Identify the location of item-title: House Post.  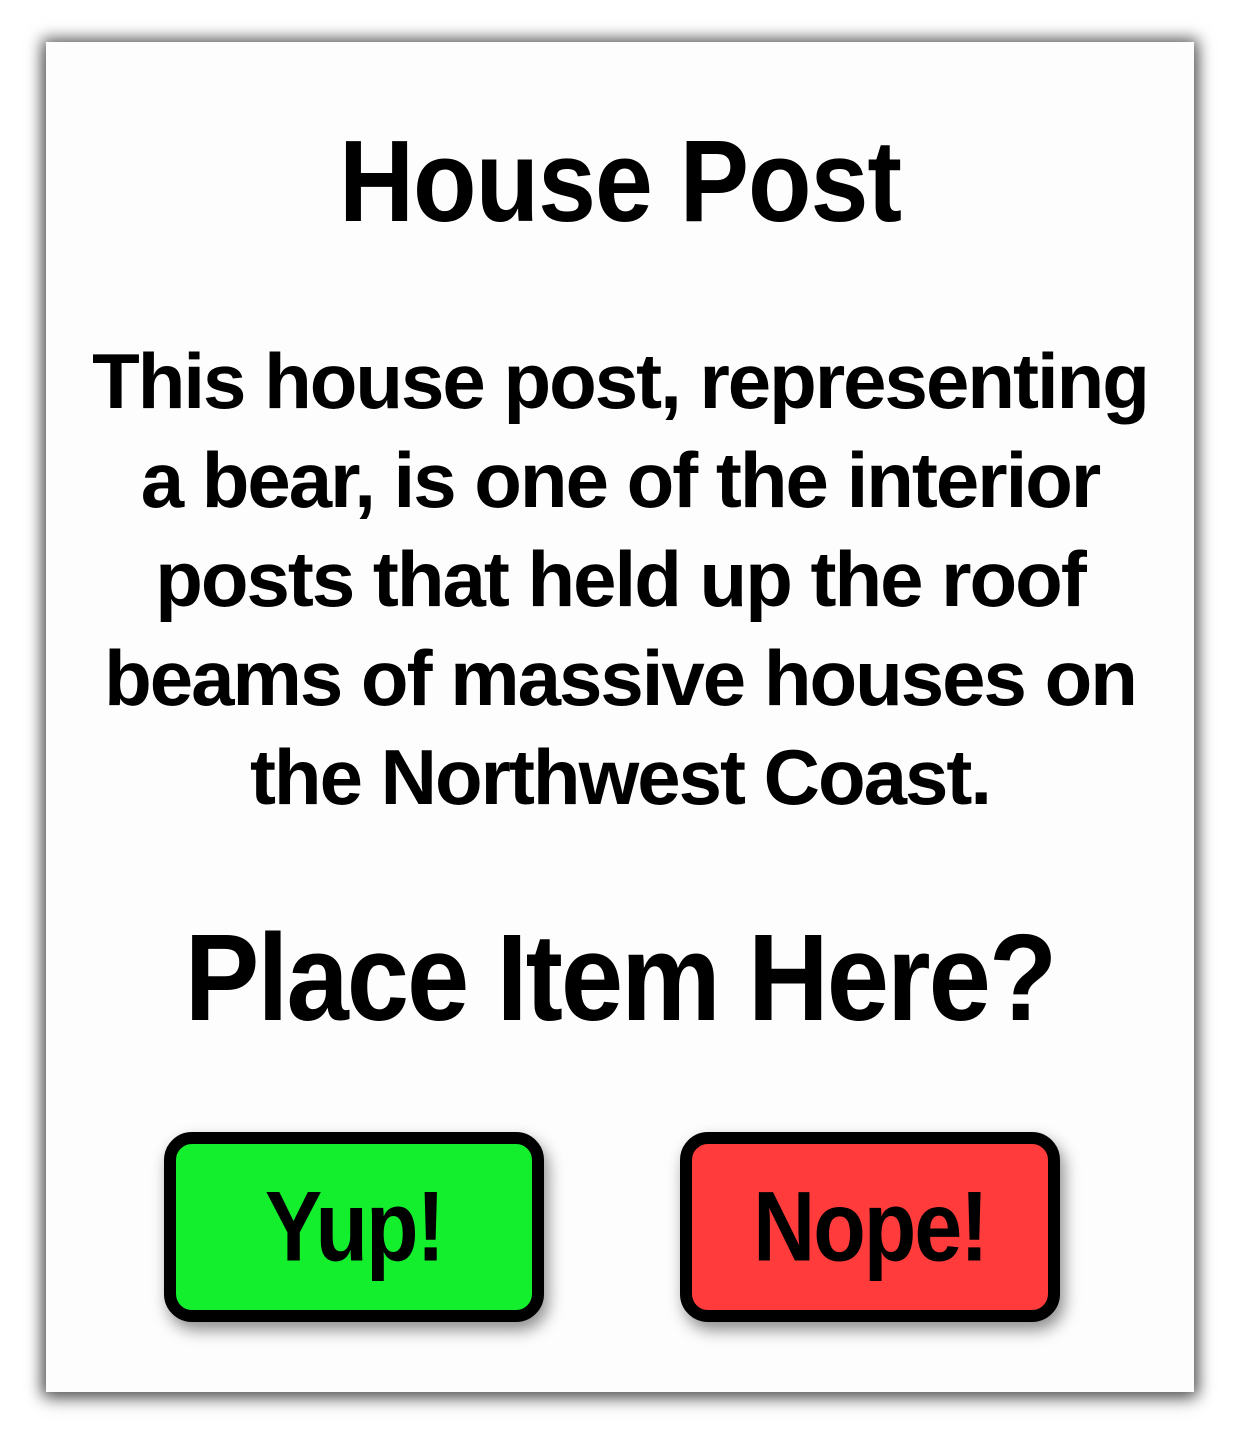
(620, 182).